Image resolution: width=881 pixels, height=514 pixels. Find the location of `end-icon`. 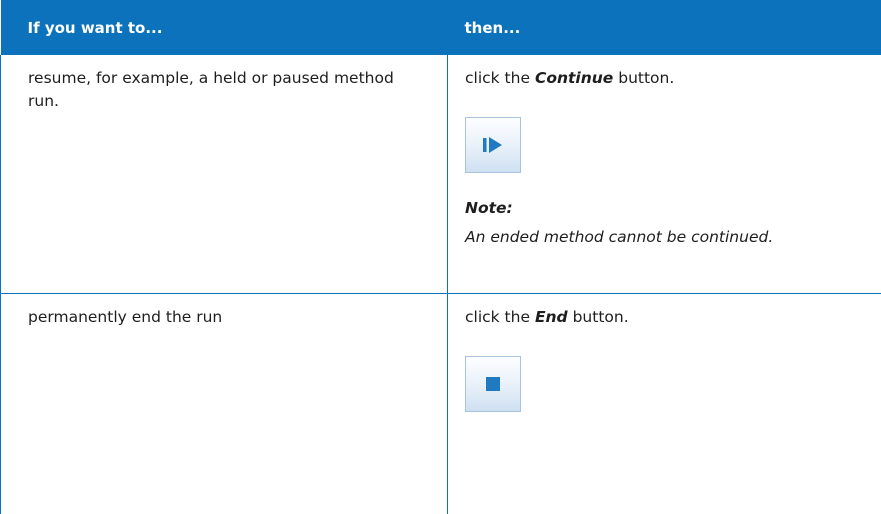

end-icon is located at coordinates (493, 384).